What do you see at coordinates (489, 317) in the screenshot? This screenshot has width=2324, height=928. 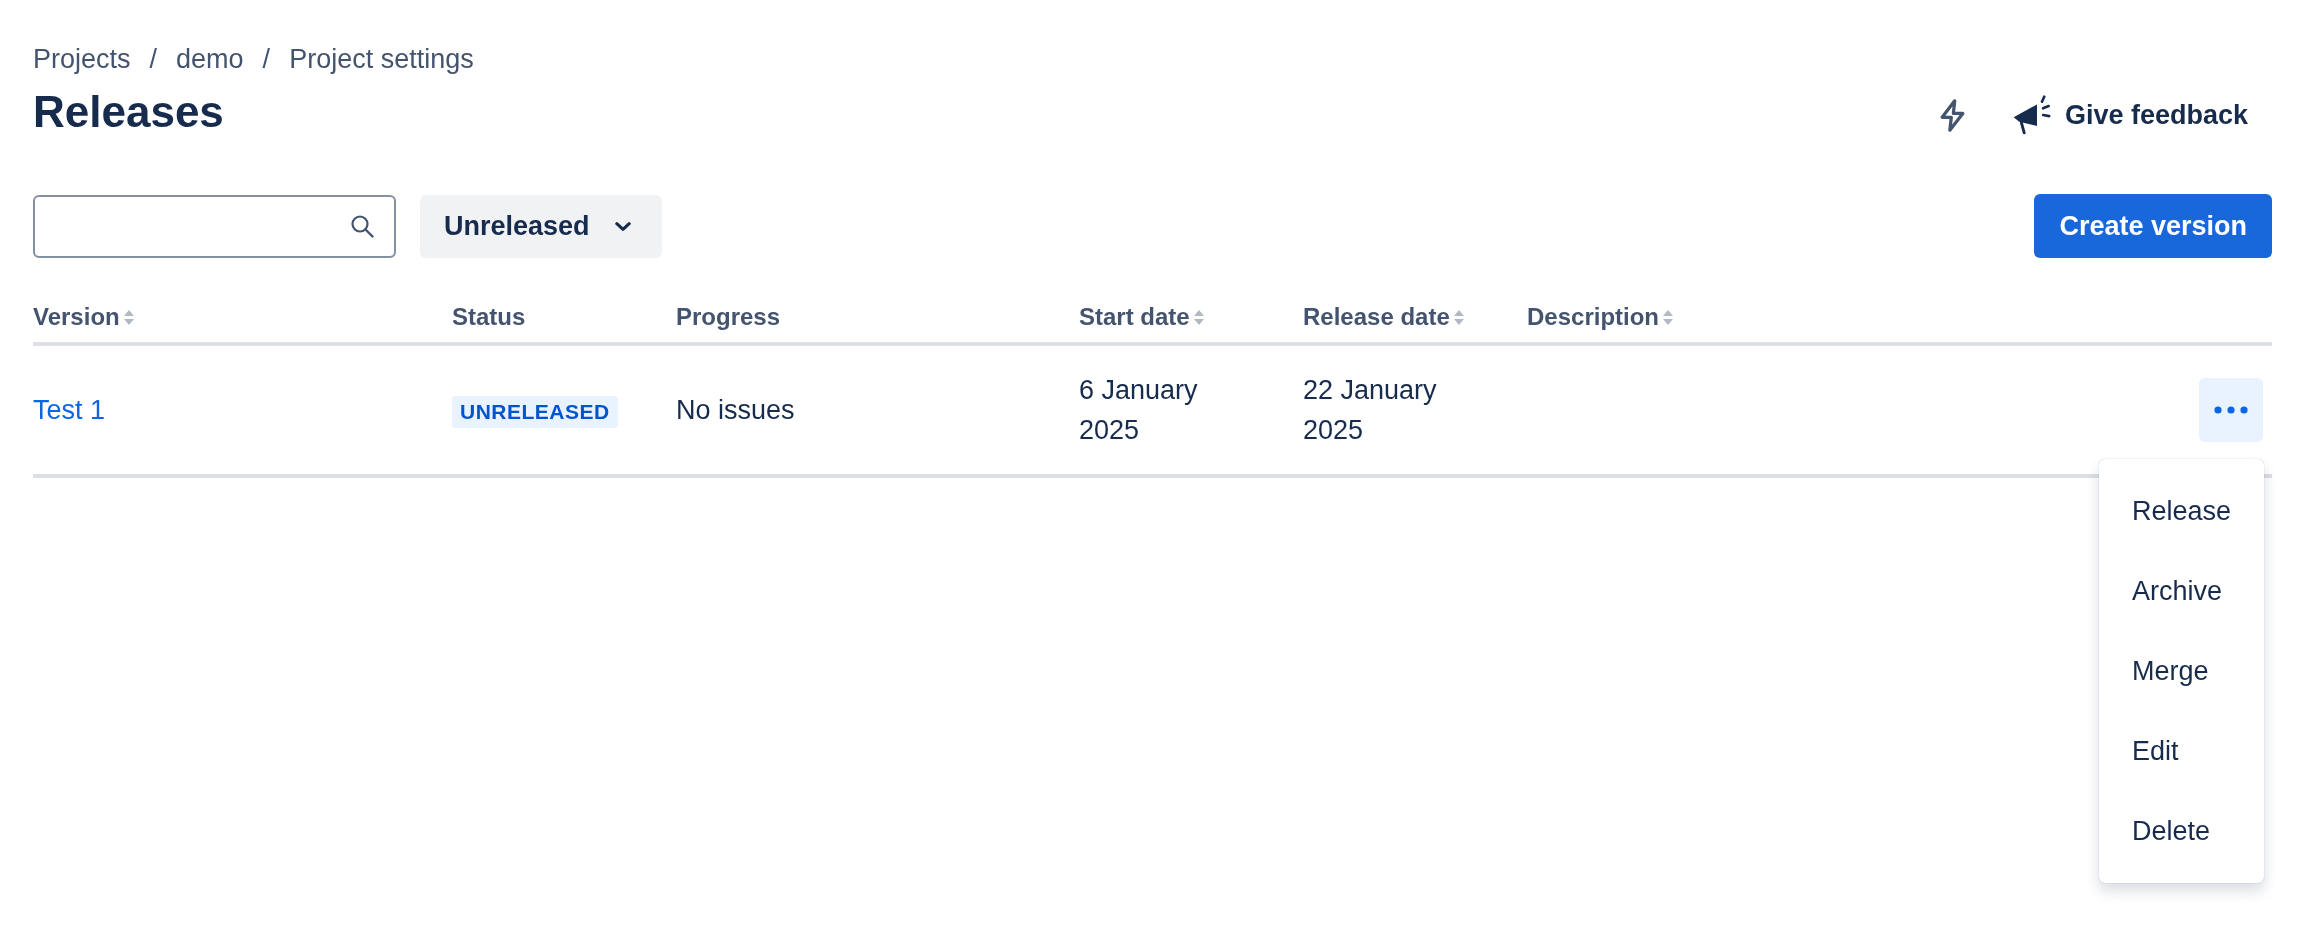 I see `column-header: Status` at bounding box center [489, 317].